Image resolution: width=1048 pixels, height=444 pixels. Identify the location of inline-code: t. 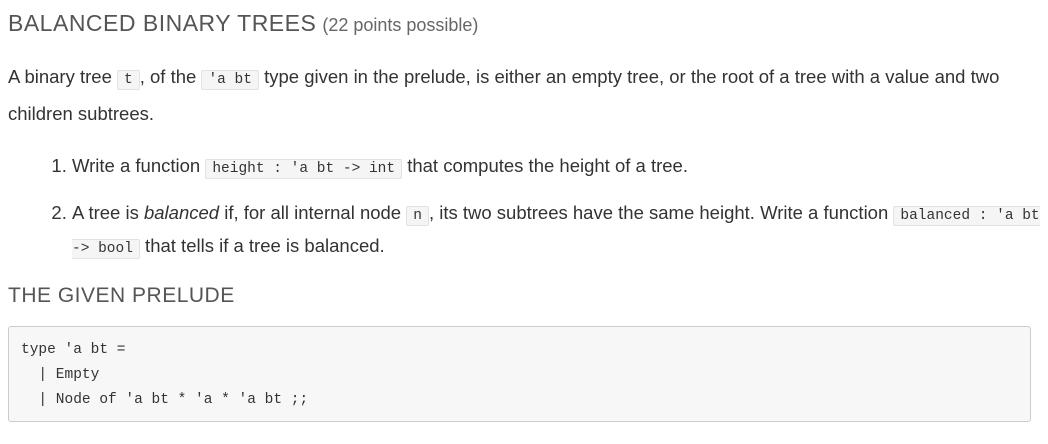
(128, 80).